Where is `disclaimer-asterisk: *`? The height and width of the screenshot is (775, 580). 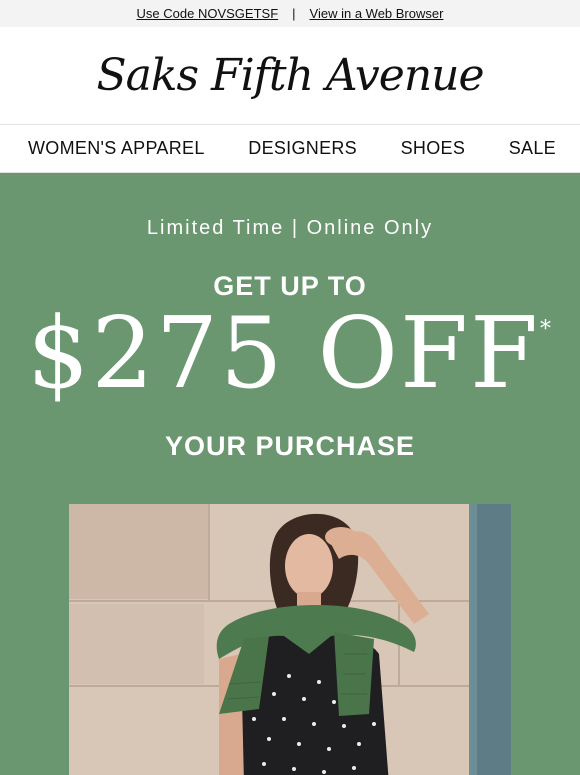 disclaimer-asterisk: * is located at coordinates (546, 329).